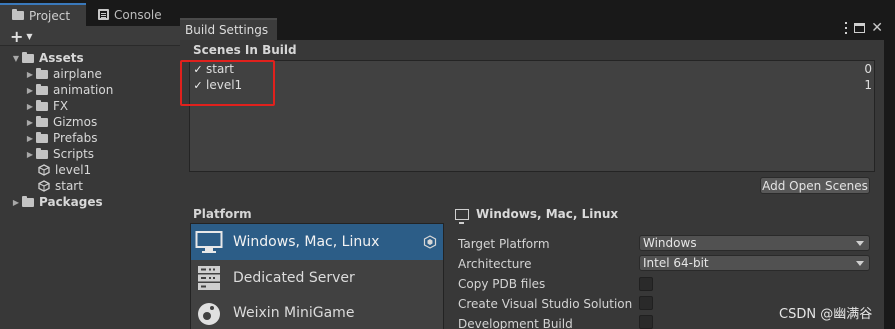  I want to click on watermark-text: CSDN @幽满谷, so click(826, 314).